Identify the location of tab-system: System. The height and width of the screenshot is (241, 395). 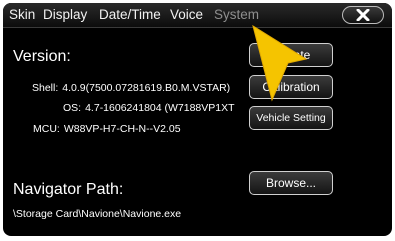
(236, 14).